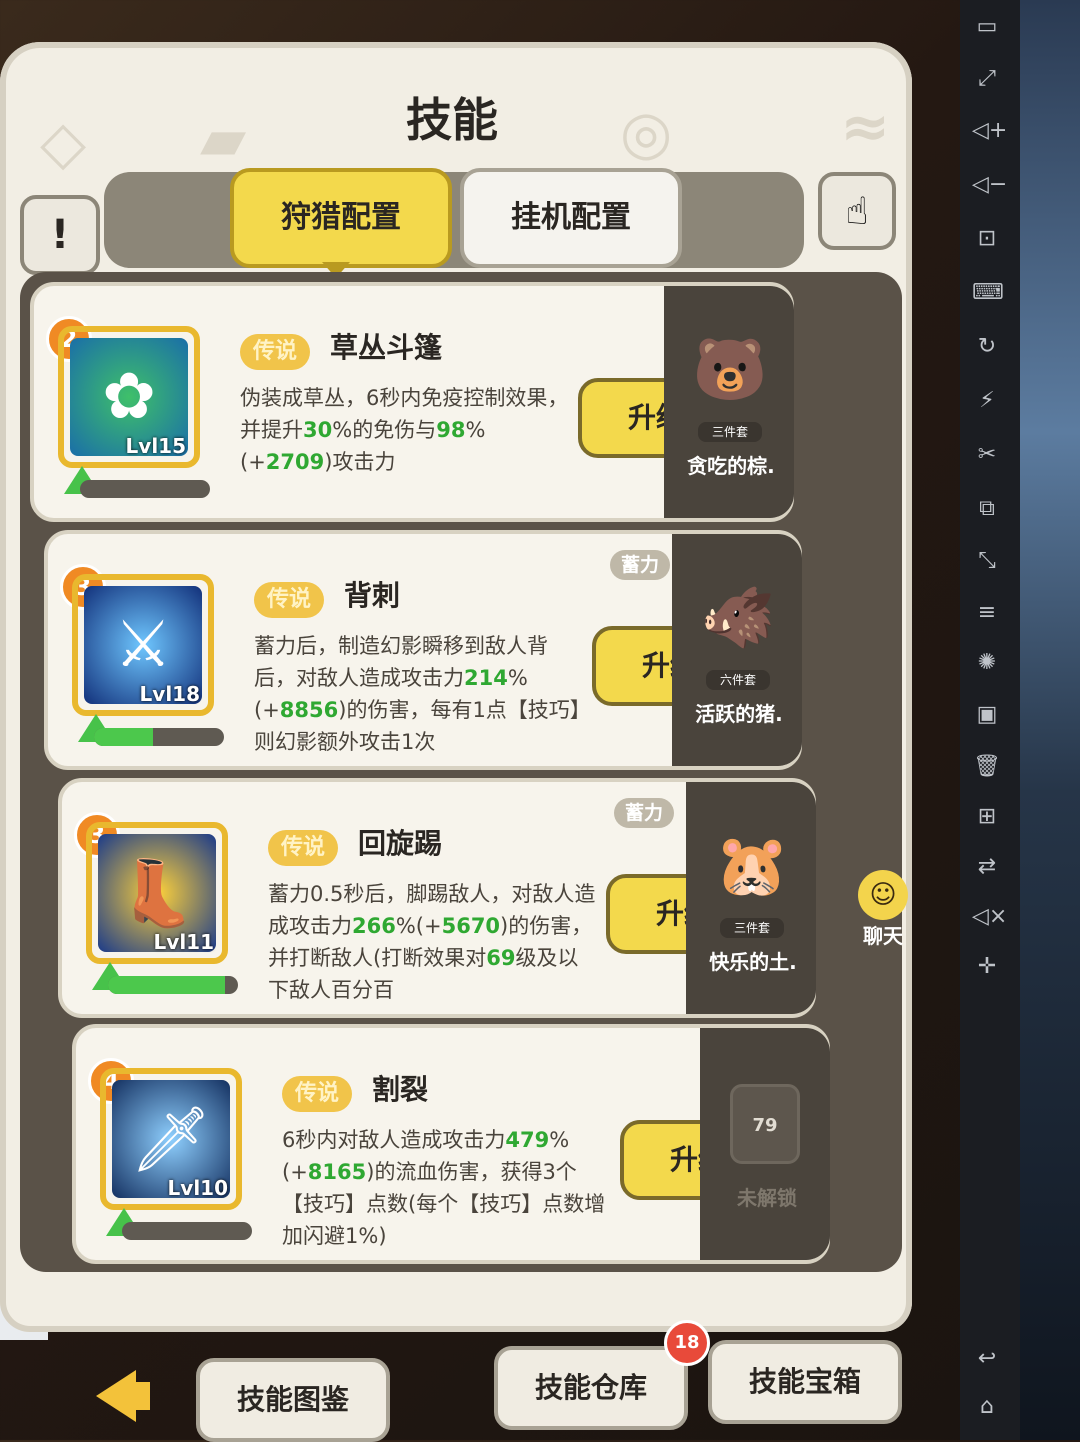 This screenshot has width=1080, height=1442. I want to click on screenshot-icon: ⊡, so click(987, 239).